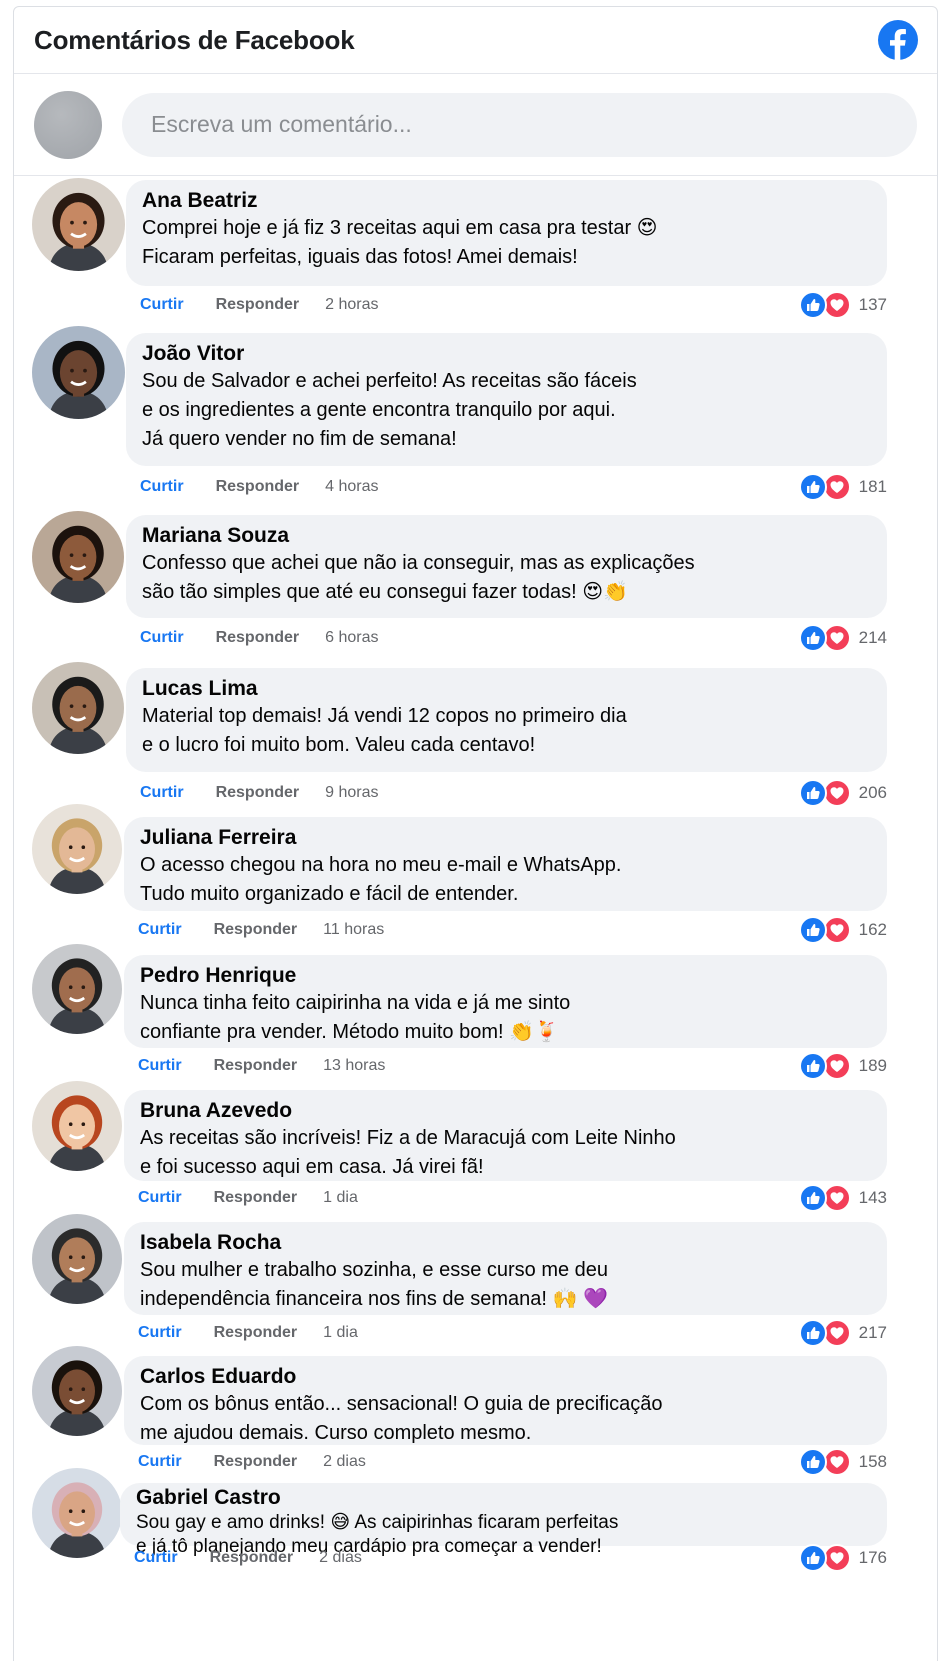 The height and width of the screenshot is (1661, 947). I want to click on composer-avatar, so click(68, 124).